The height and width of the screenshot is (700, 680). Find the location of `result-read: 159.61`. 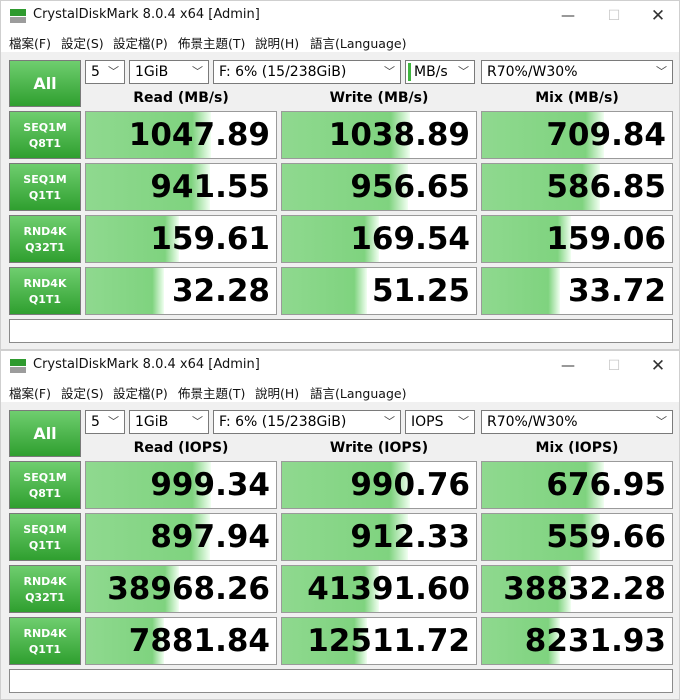

result-read: 159.61 is located at coordinates (181, 239).